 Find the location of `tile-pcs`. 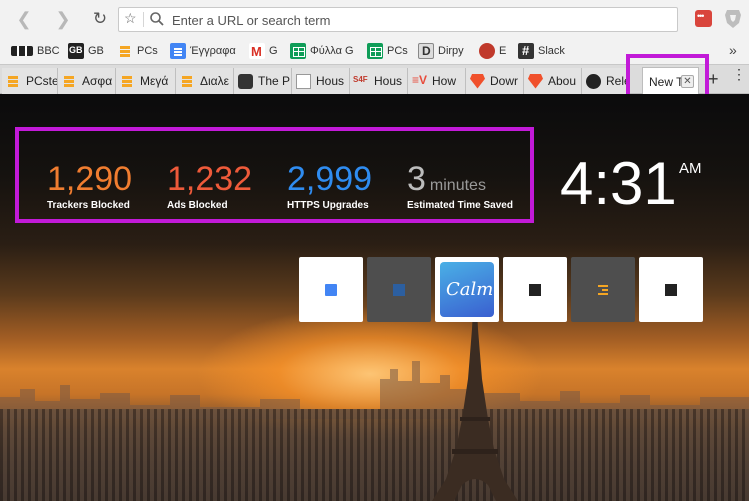

tile-pcs is located at coordinates (603, 289).